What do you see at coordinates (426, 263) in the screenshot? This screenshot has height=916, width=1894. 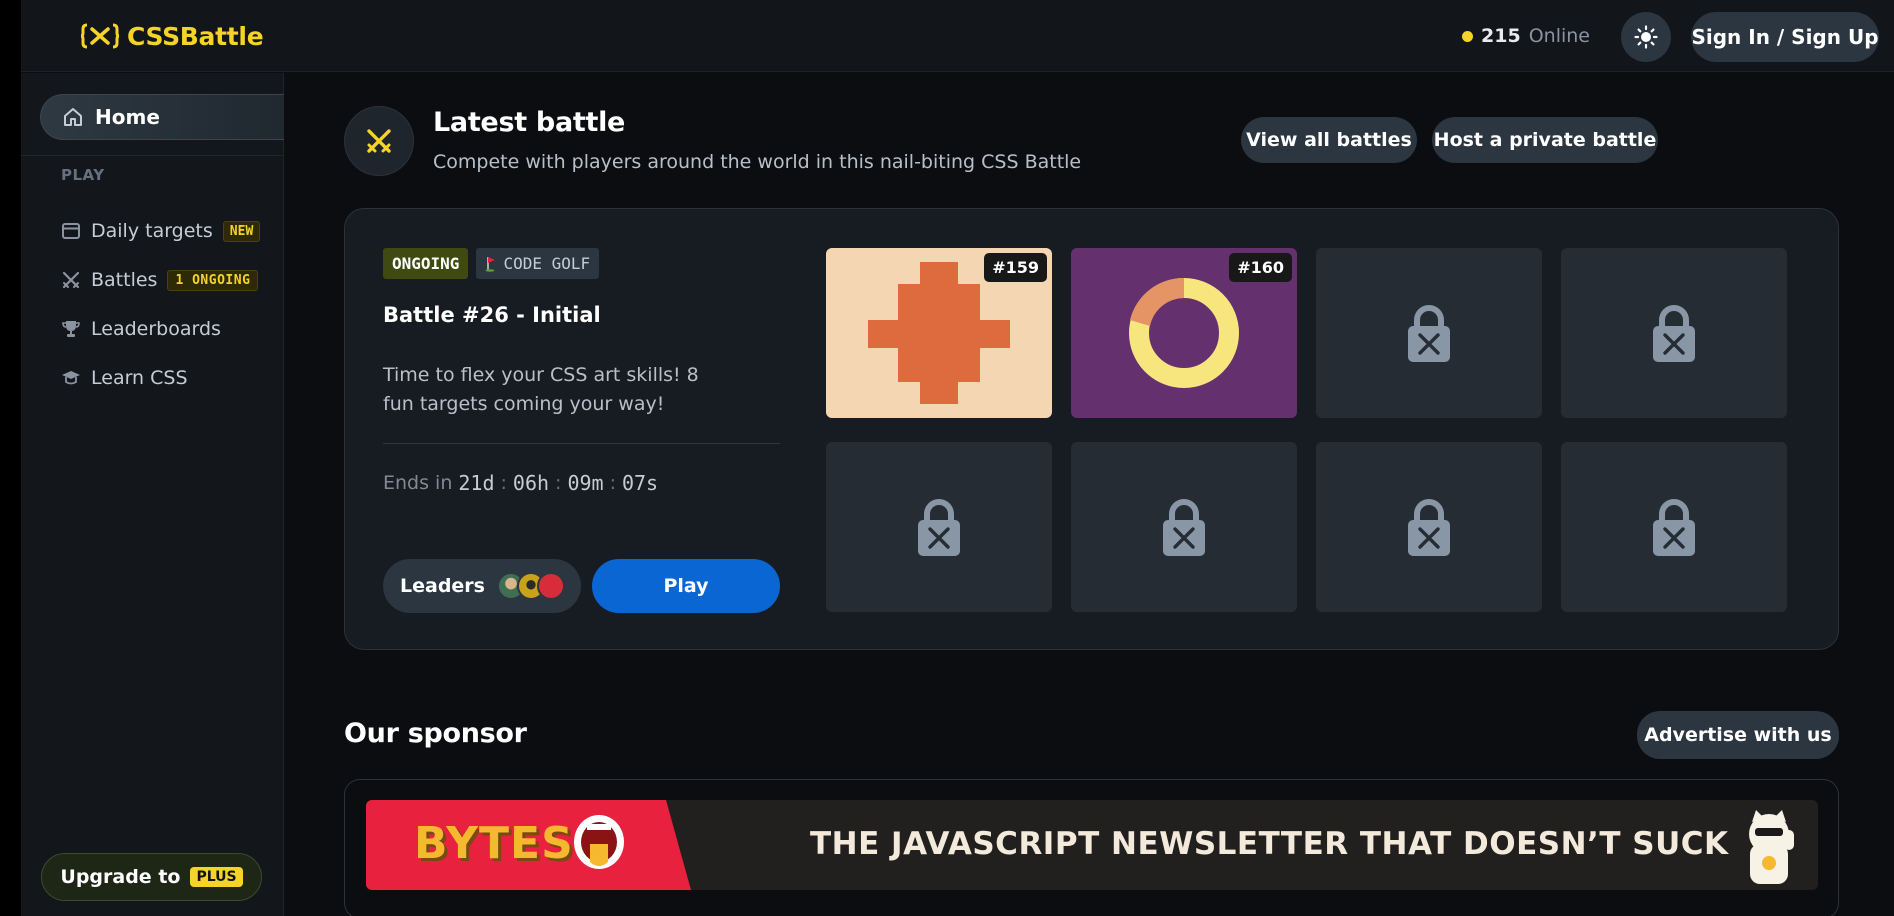 I see `status-badge: ONGOING` at bounding box center [426, 263].